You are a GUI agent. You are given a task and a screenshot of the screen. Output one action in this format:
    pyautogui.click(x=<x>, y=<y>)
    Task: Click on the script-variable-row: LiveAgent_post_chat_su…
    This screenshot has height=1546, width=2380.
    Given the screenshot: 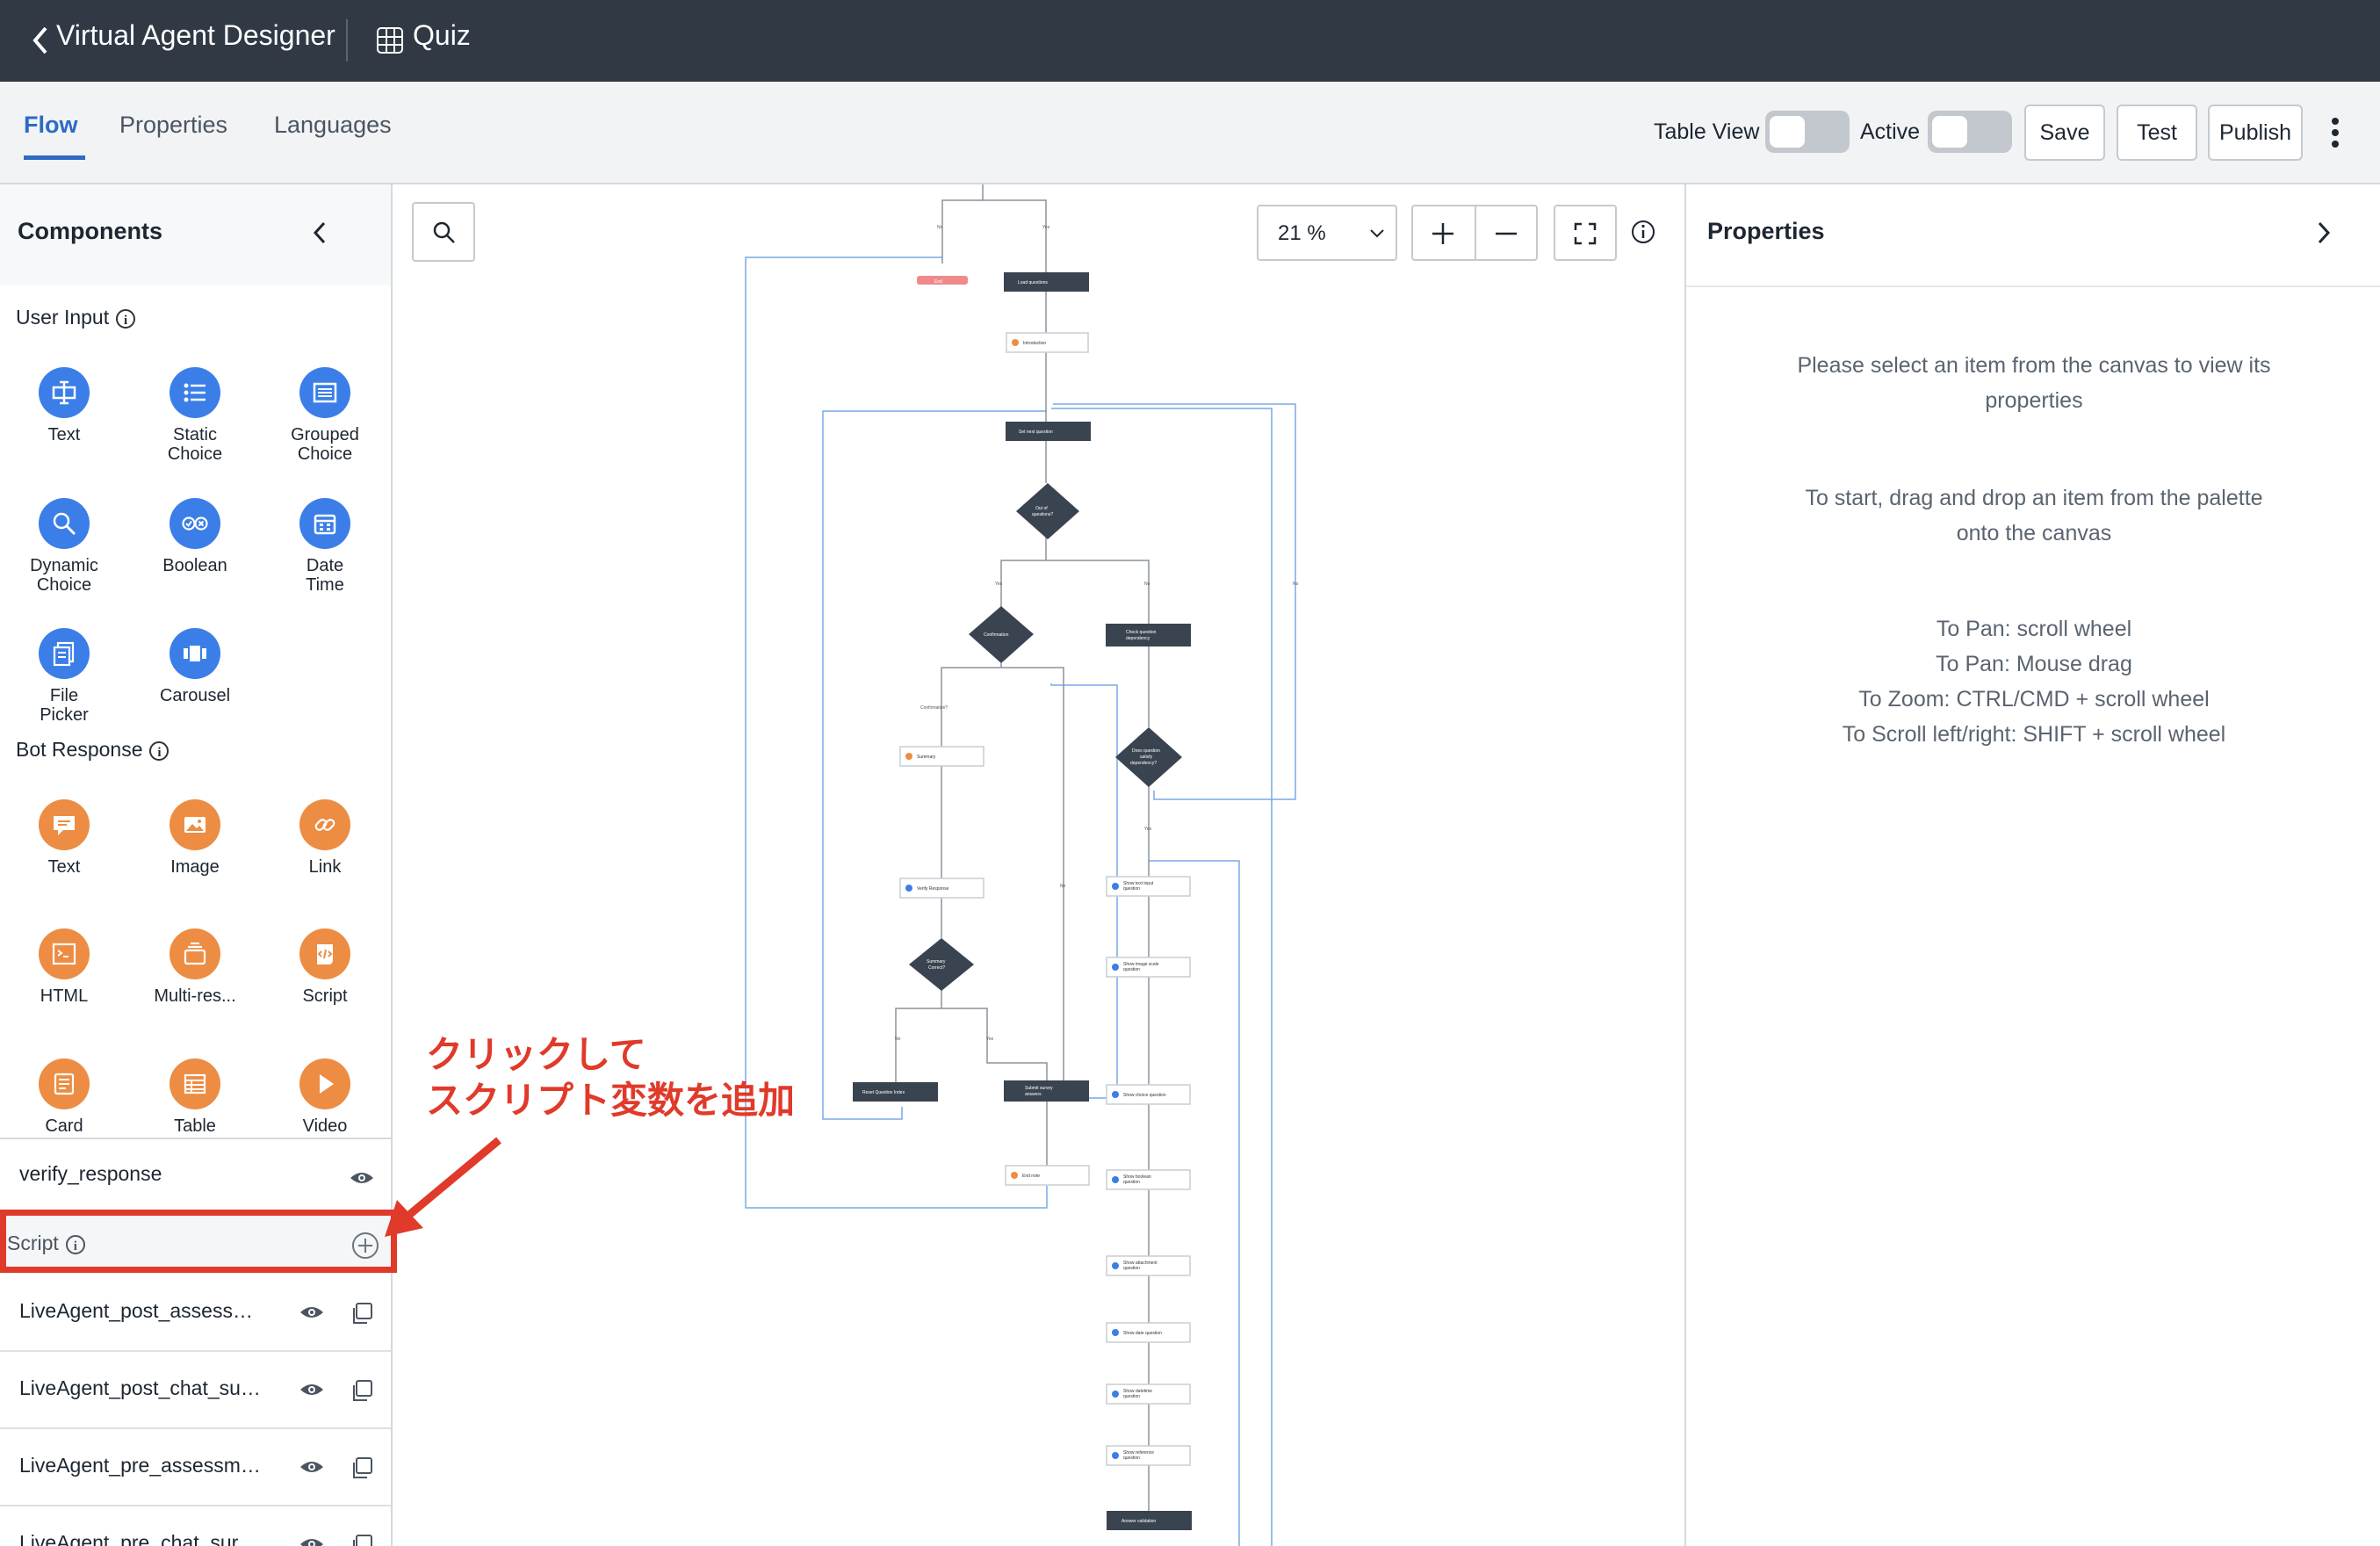 What is the action you would take?
    pyautogui.click(x=195, y=1390)
    